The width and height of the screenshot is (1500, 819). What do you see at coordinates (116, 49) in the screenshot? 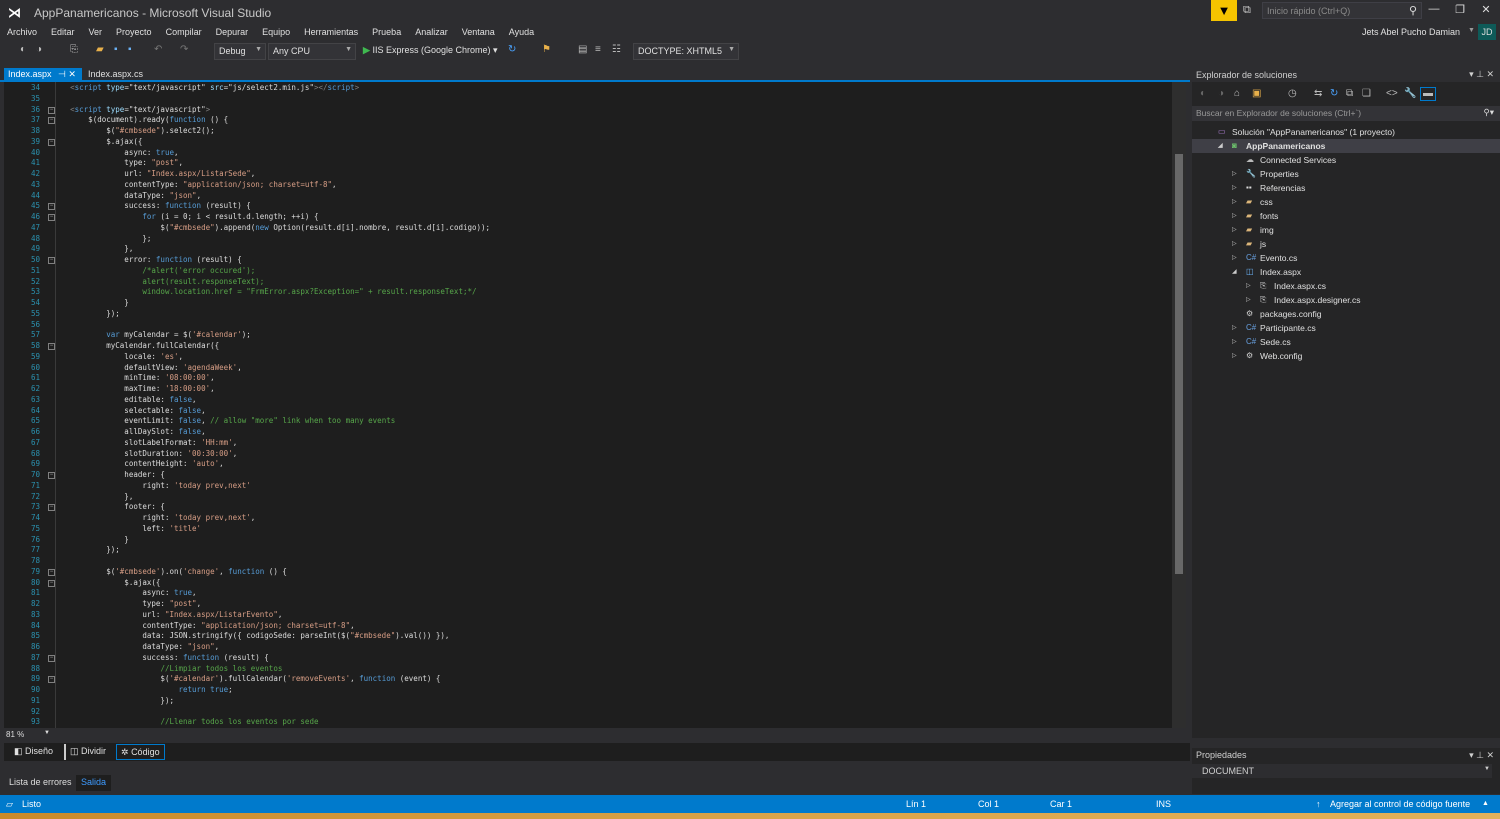
I see `save-icon: ▪` at bounding box center [116, 49].